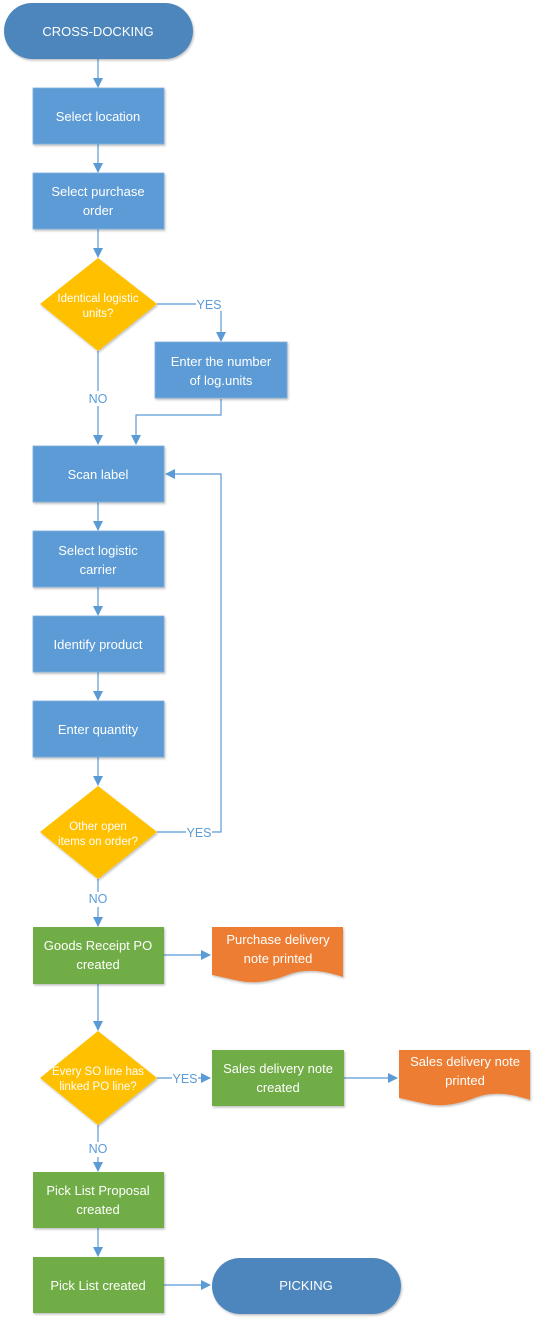 The width and height of the screenshot is (537, 1322). I want to click on process-pick-list-proposal: Pick List Proposal created, so click(98, 1200).